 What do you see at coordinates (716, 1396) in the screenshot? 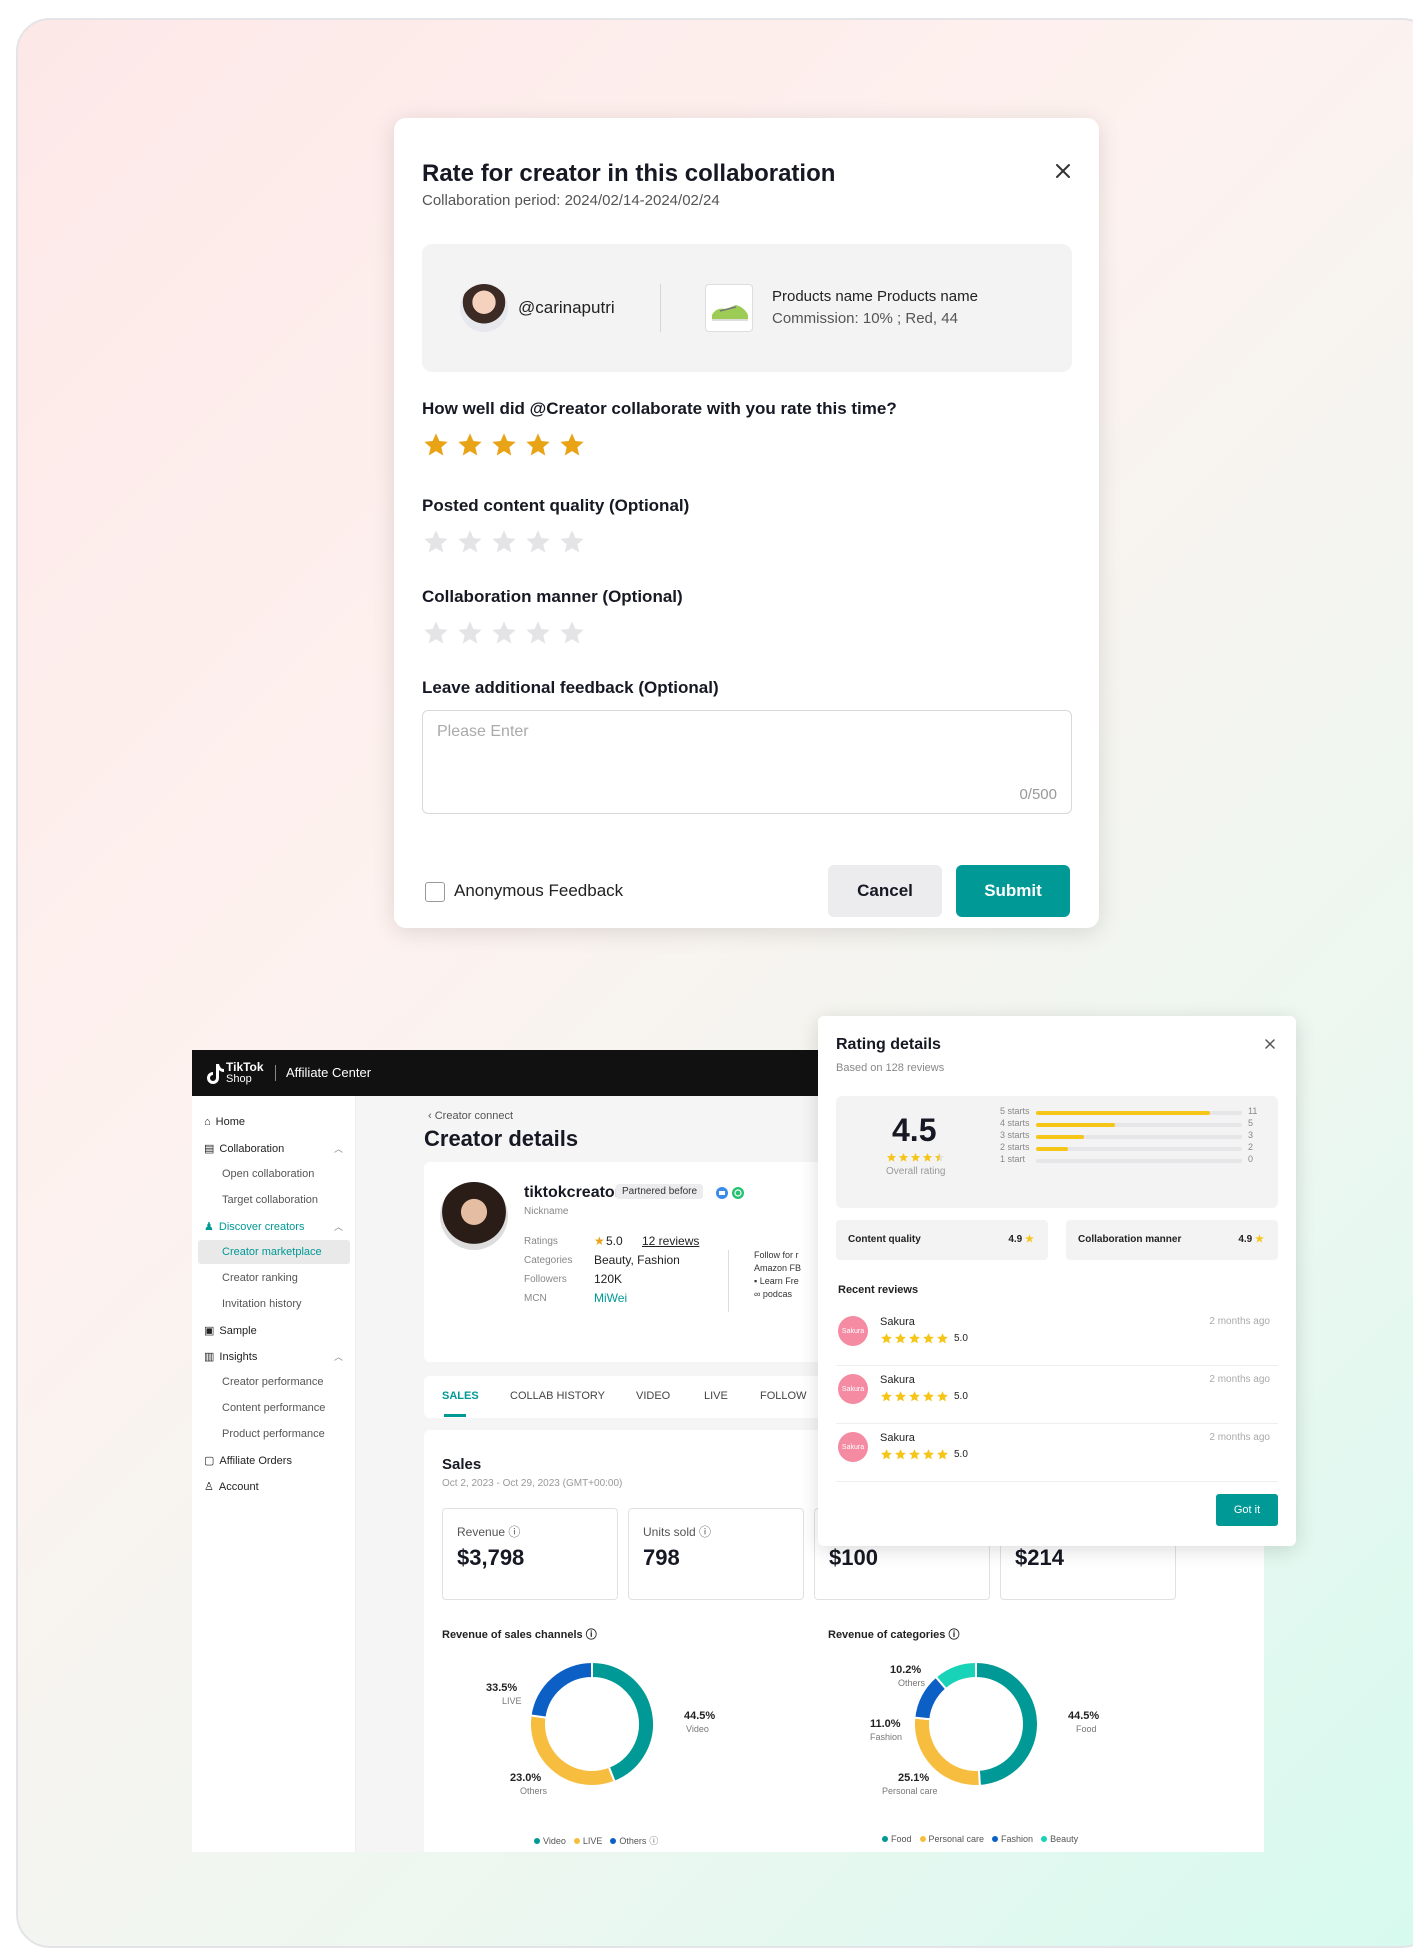
I see `tab-live: LIVE` at bounding box center [716, 1396].